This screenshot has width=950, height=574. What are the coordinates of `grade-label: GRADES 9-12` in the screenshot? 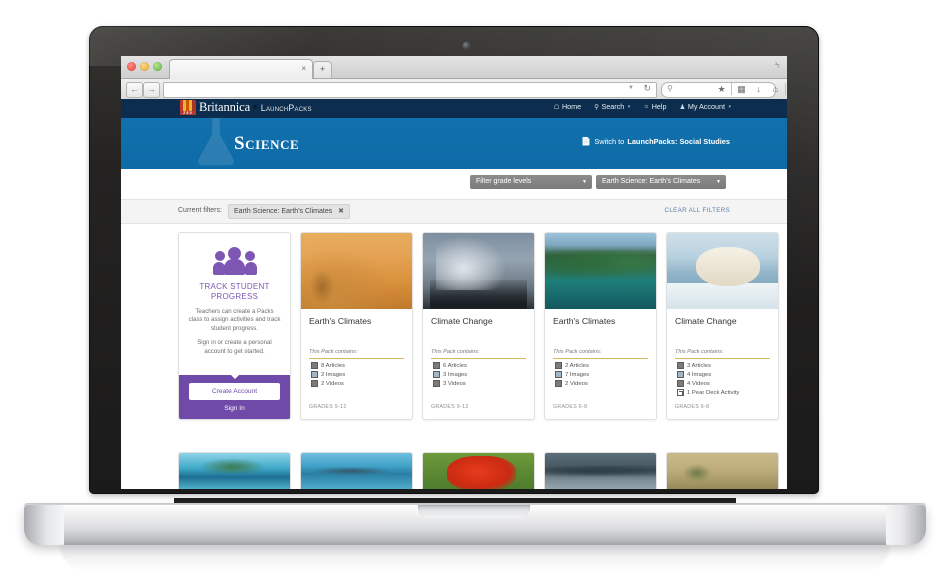 It's located at (328, 407).